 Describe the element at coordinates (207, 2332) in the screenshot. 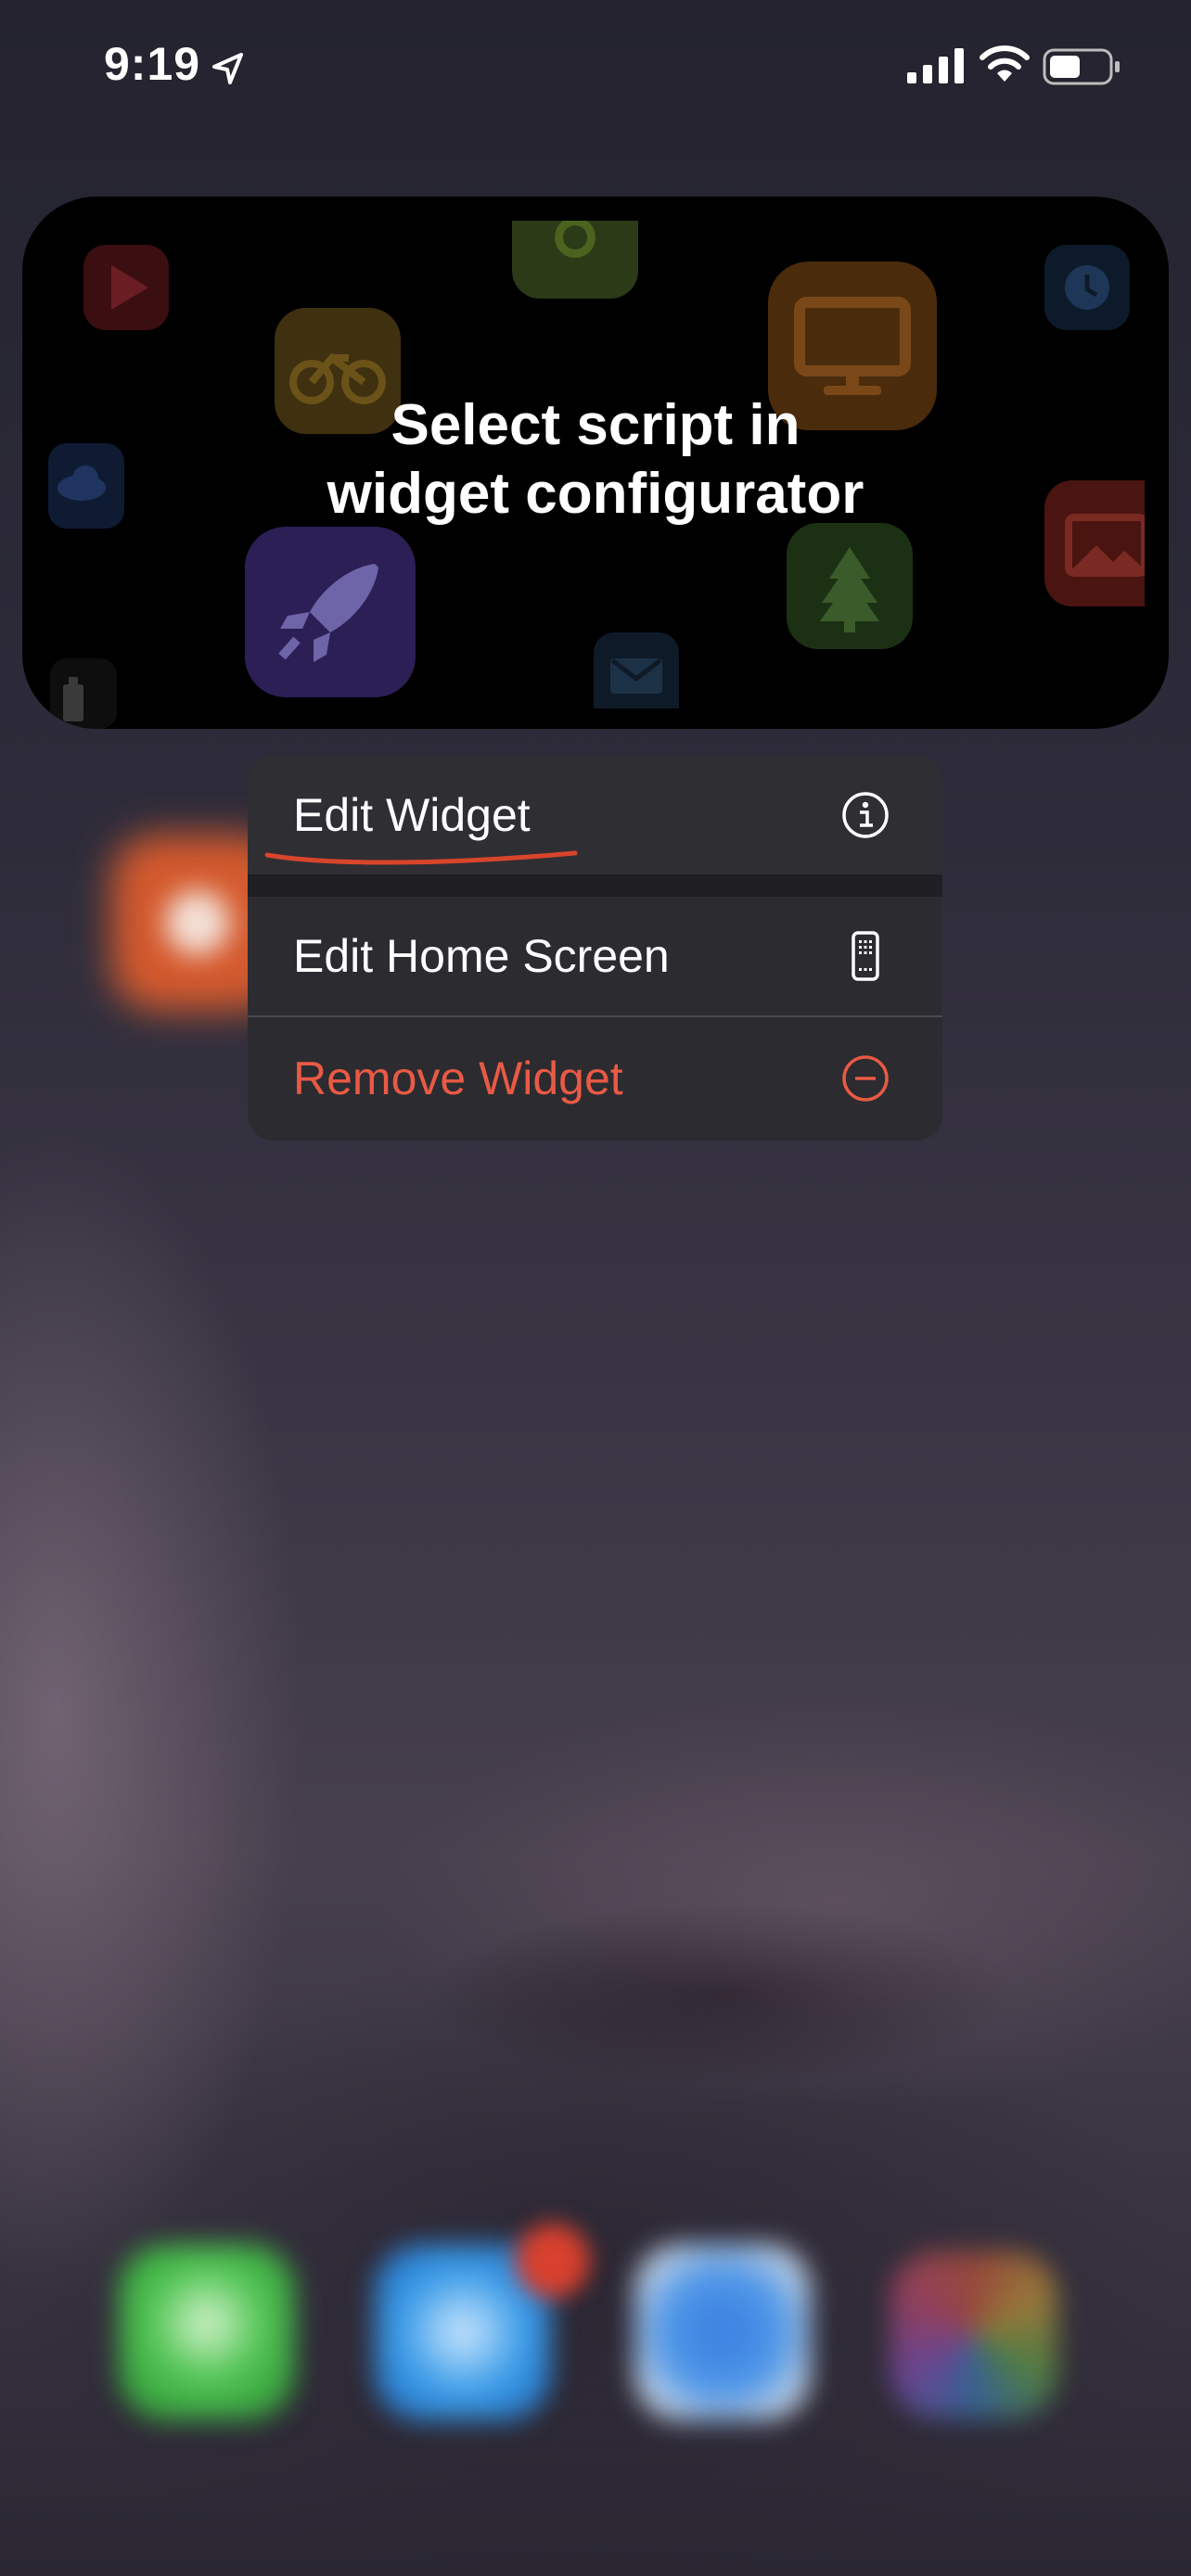

I see `messages-app-icon` at that location.